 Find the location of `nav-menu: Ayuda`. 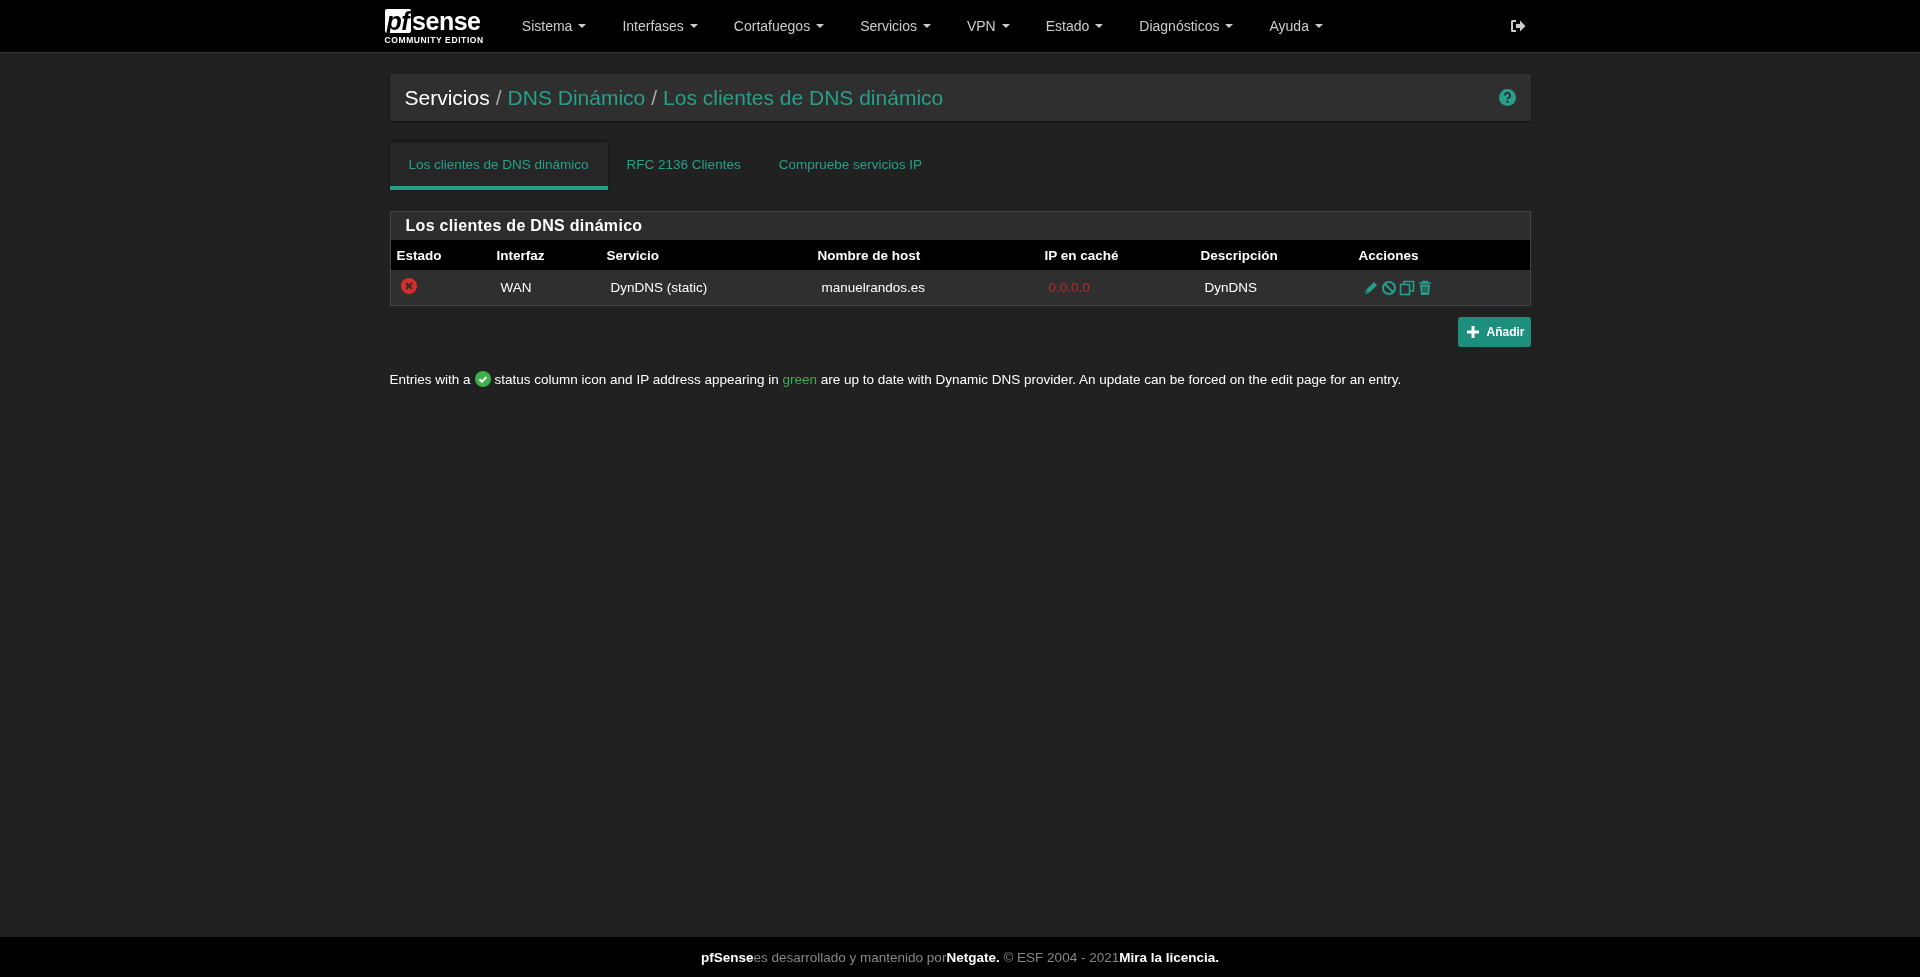

nav-menu: Ayuda is located at coordinates (1296, 26).